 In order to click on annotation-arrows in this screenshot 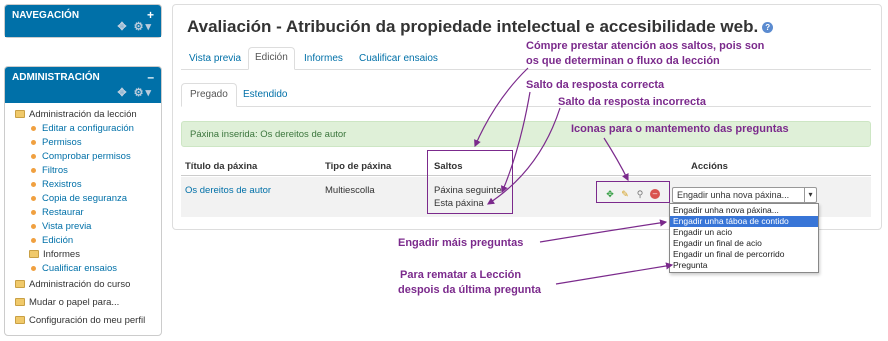, I will do `click(574, 176)`.